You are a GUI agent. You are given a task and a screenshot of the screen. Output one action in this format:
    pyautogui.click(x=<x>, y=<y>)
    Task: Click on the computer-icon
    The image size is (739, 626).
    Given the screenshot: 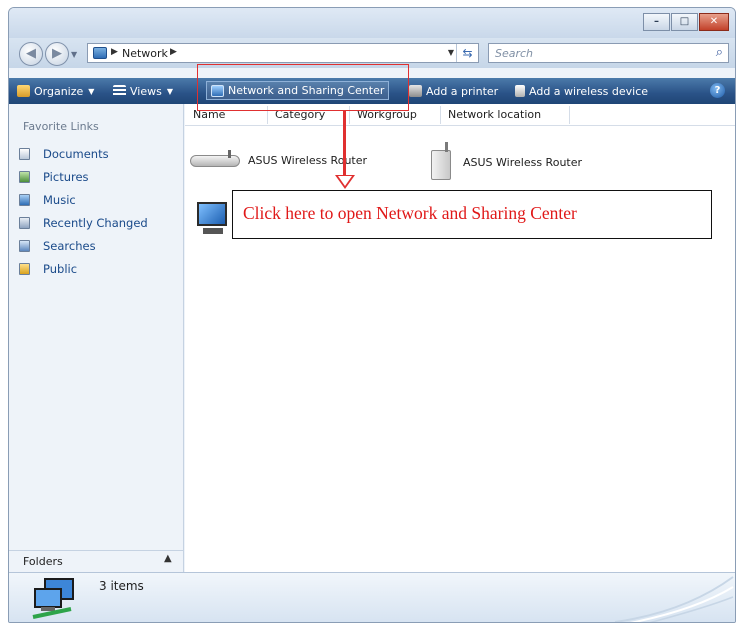 What is the action you would take?
    pyautogui.click(x=213, y=219)
    